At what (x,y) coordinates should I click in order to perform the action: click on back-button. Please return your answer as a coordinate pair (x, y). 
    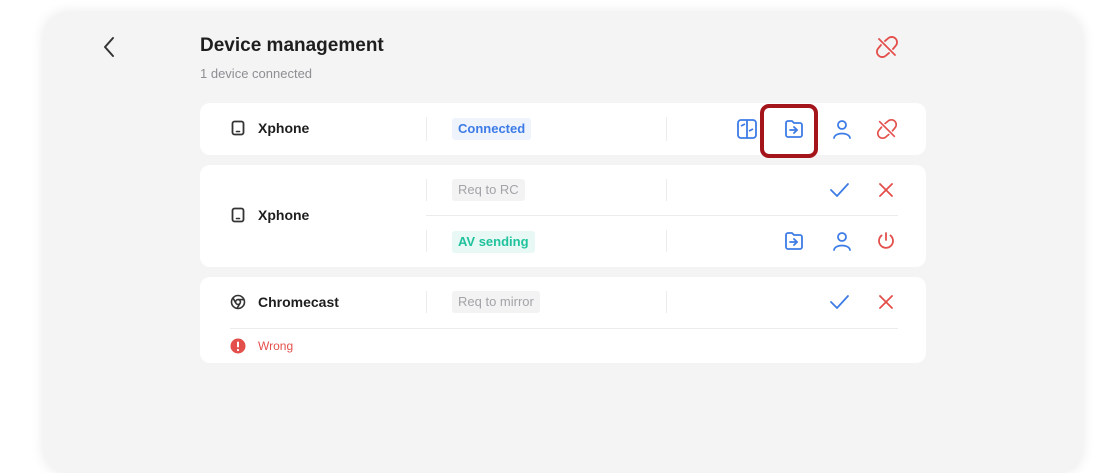
    Looking at the image, I should click on (109, 47).